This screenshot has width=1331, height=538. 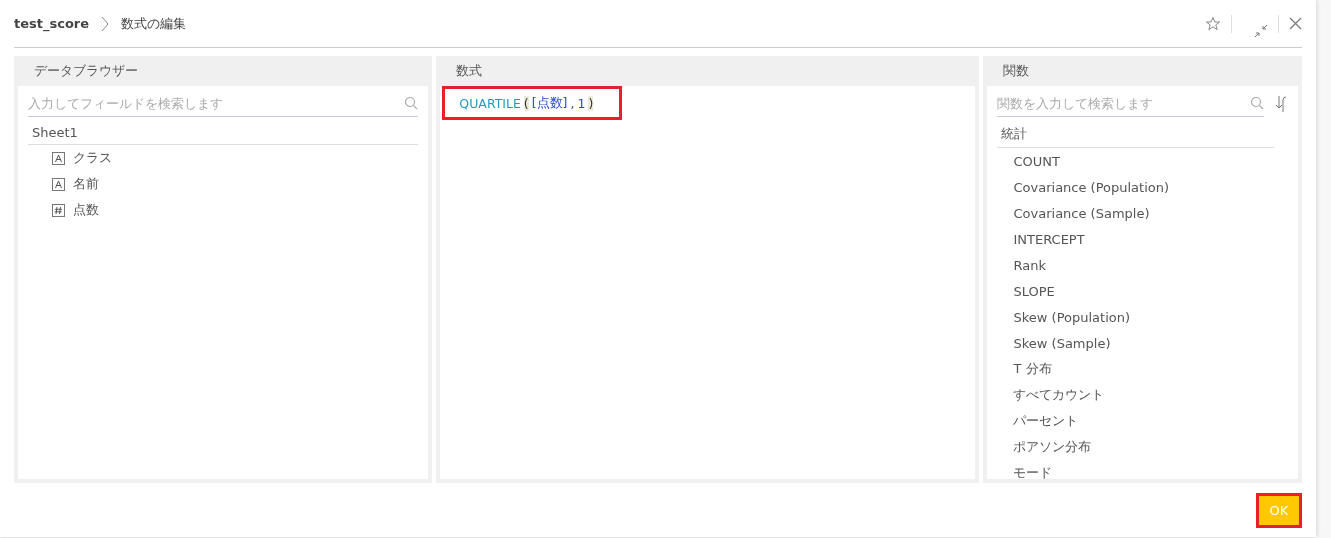 I want to click on function-item: T 分布, so click(x=1024, y=369).